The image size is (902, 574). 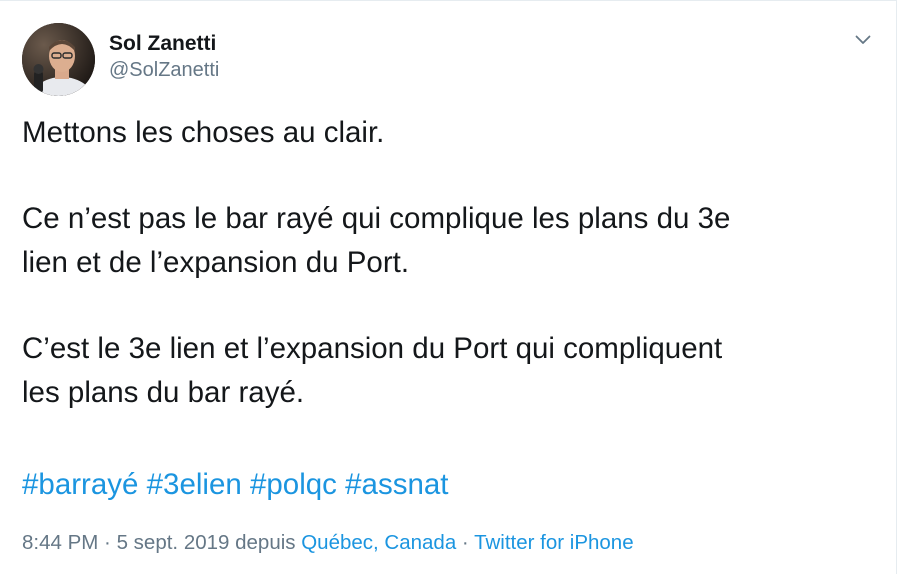 I want to click on author-display-name: Sol Zanetti, so click(x=164, y=43).